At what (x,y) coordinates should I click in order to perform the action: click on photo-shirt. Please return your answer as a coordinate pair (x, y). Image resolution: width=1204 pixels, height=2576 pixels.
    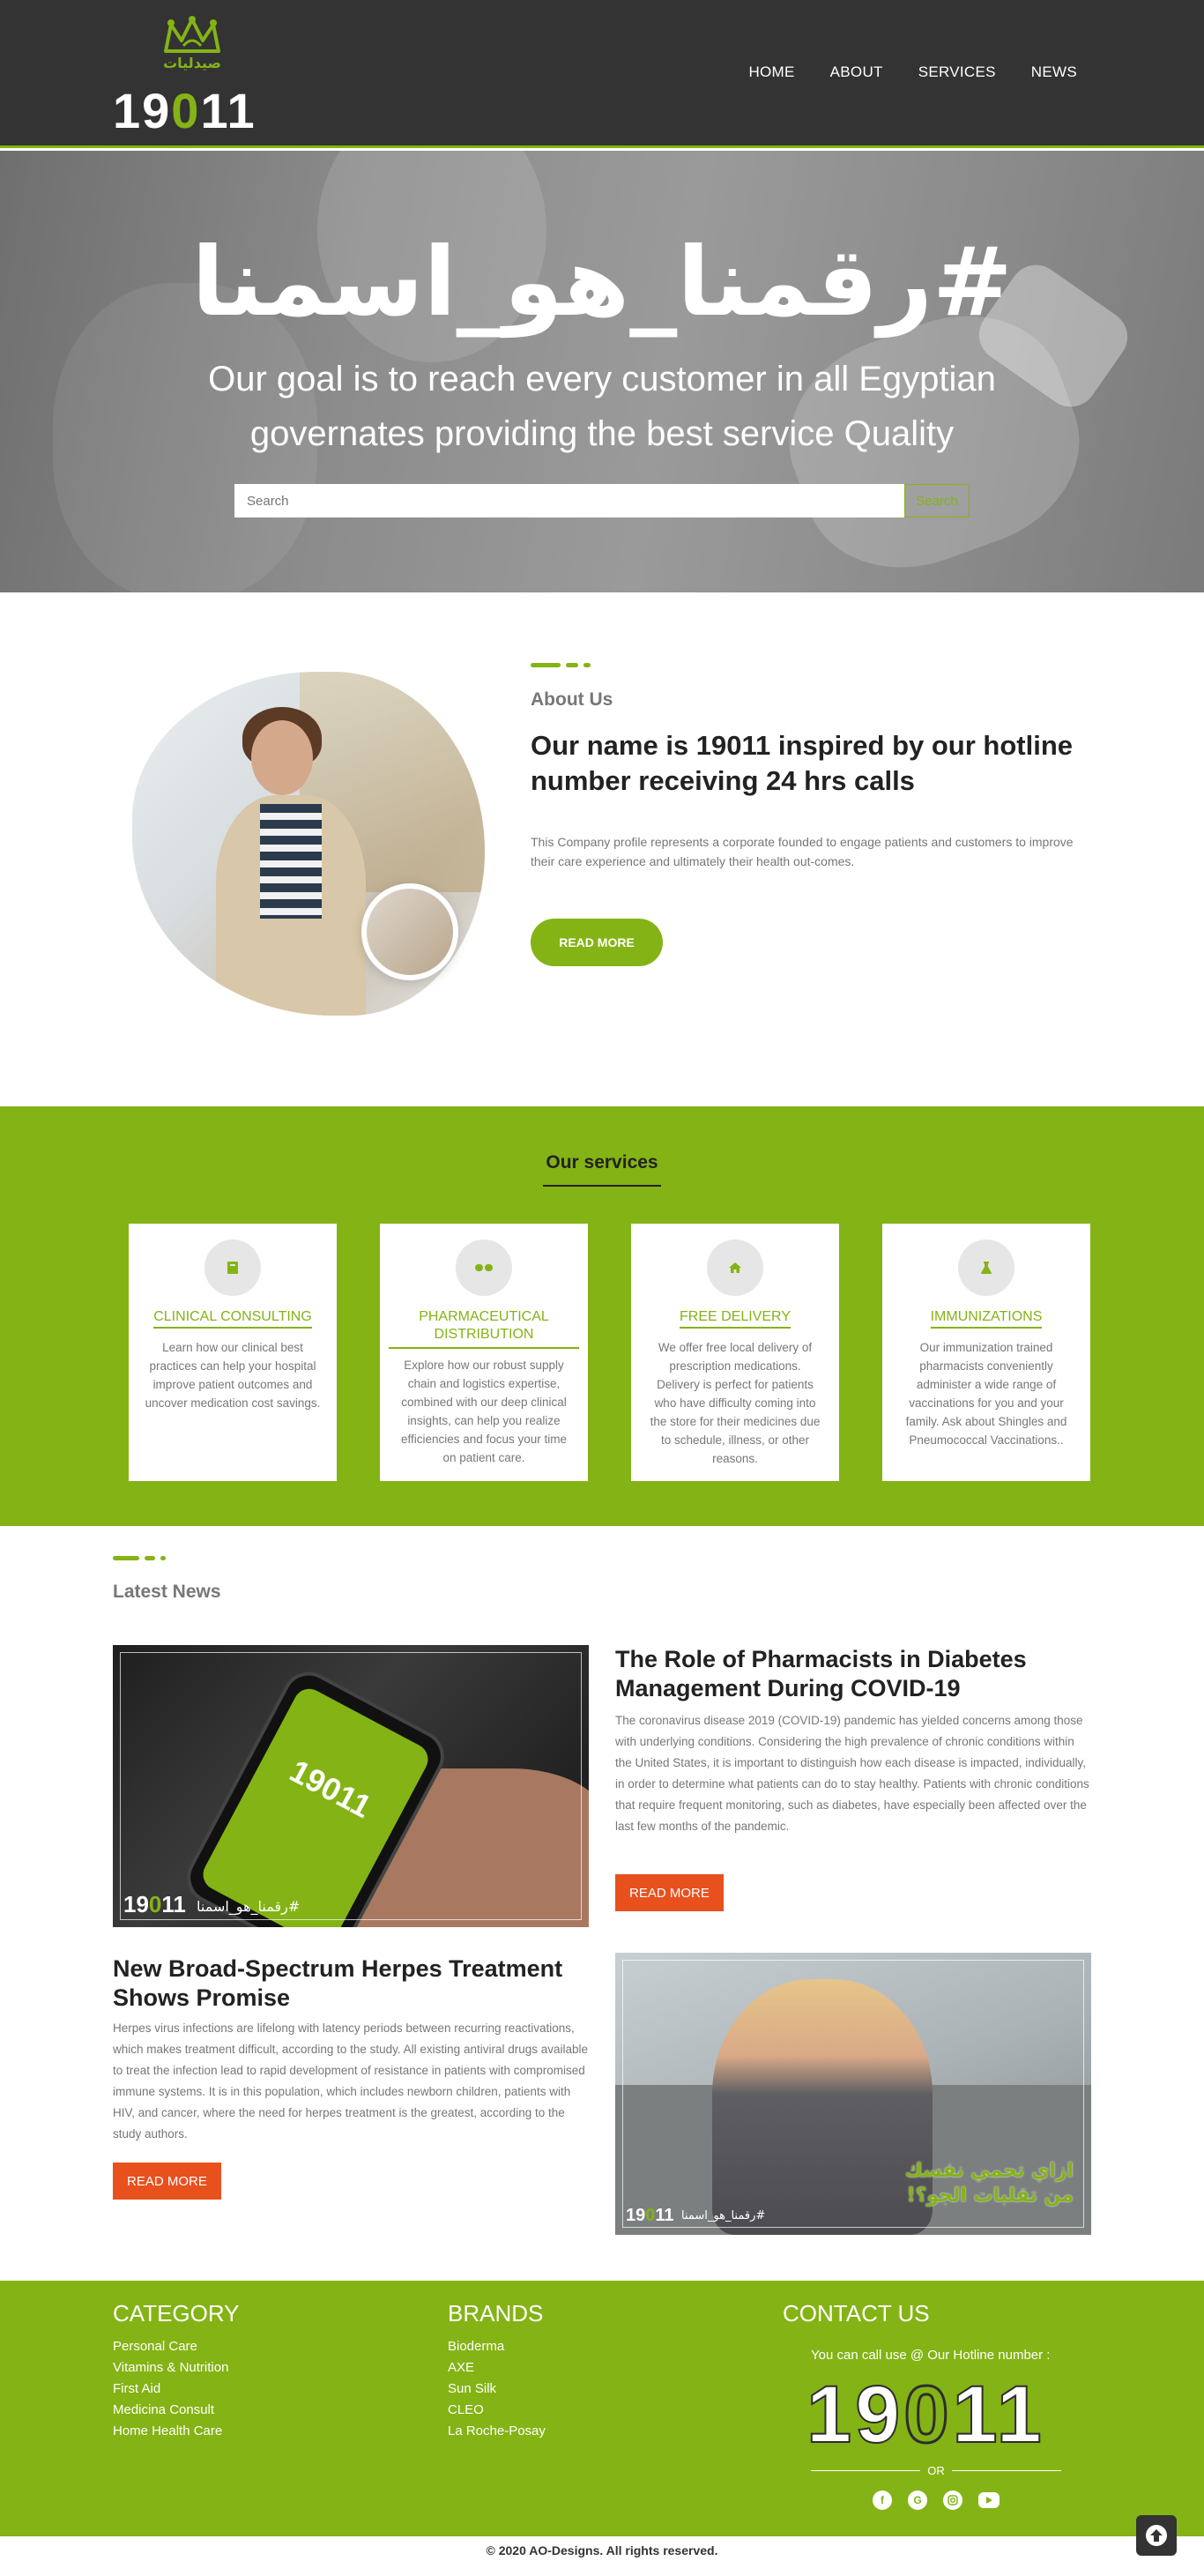
    Looking at the image, I should click on (291, 862).